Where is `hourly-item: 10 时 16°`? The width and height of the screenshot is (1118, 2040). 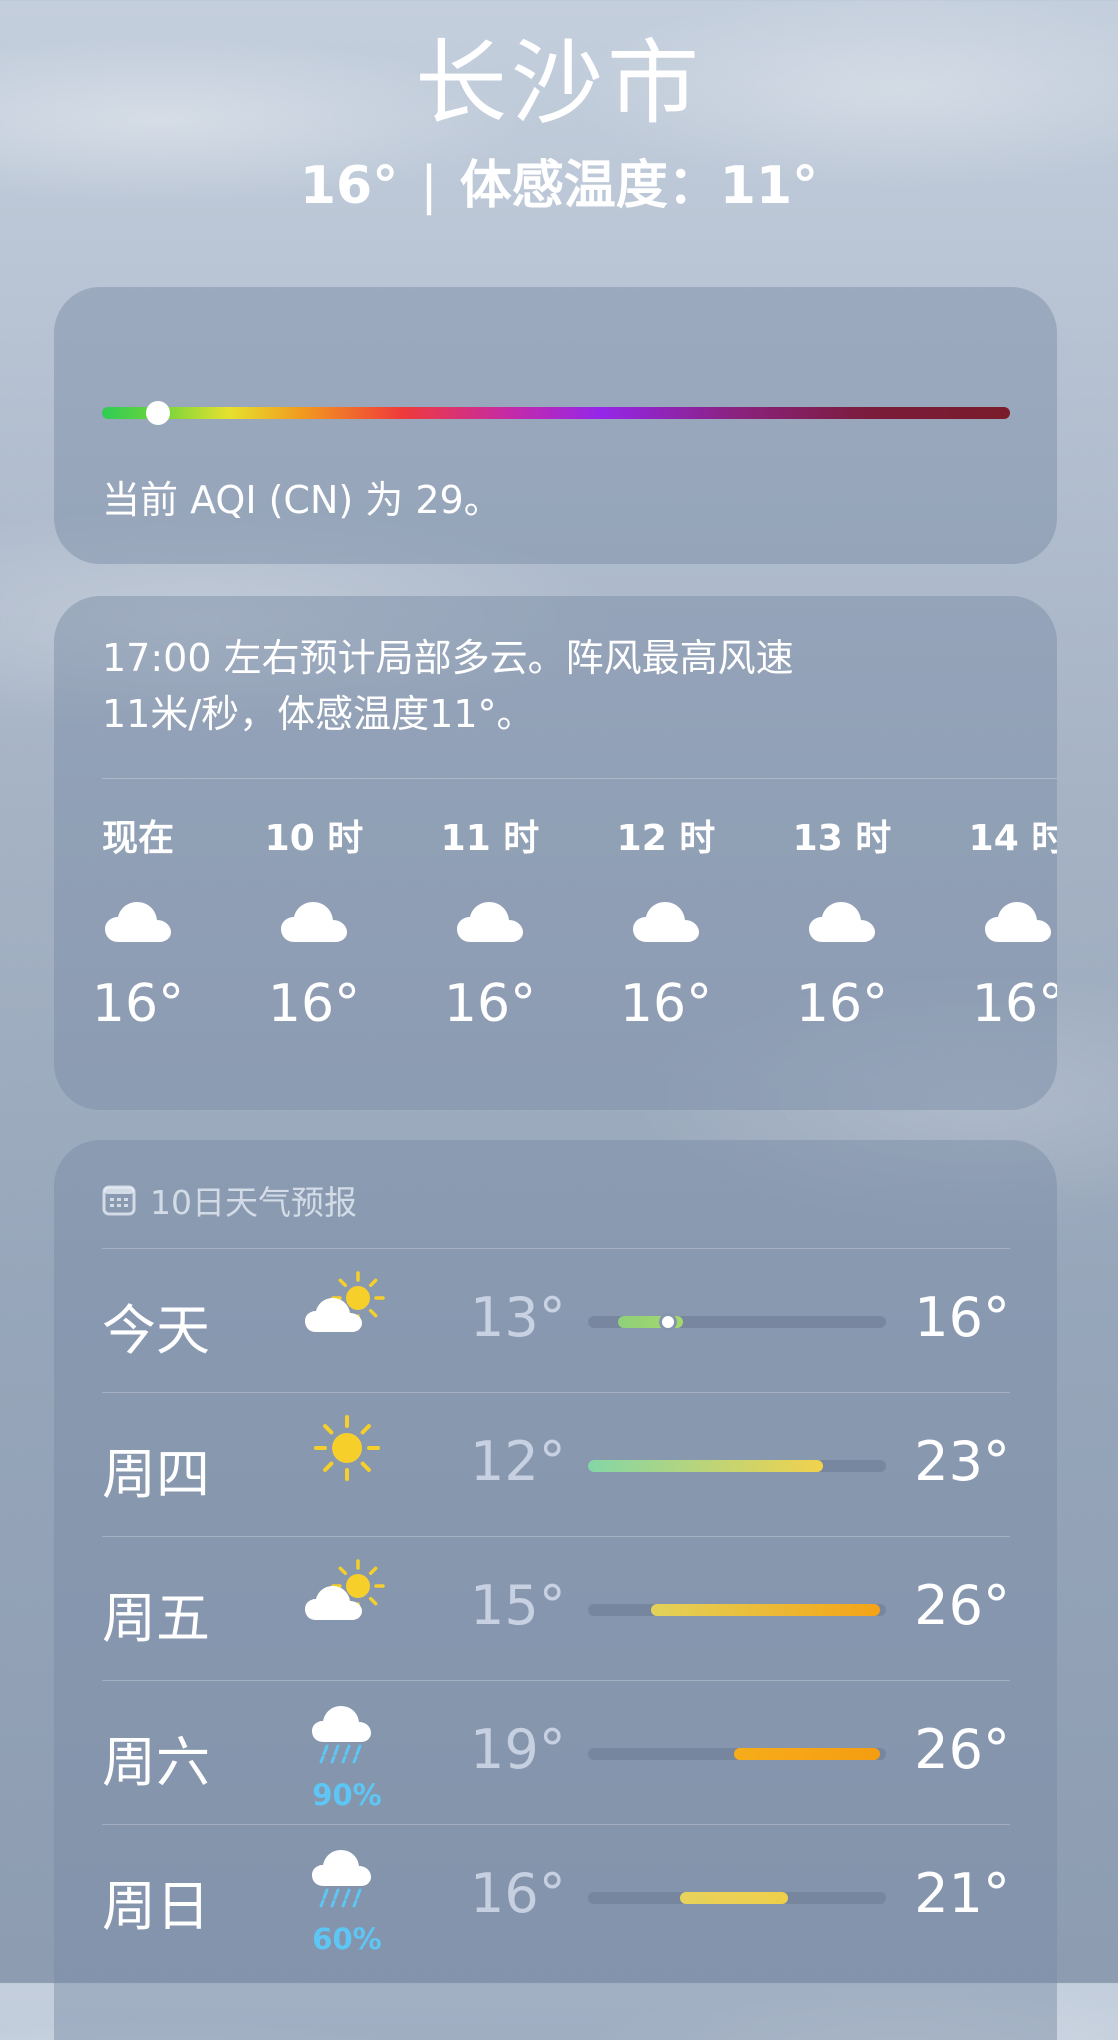
hourly-item: 10 时 16° is located at coordinates (314, 924).